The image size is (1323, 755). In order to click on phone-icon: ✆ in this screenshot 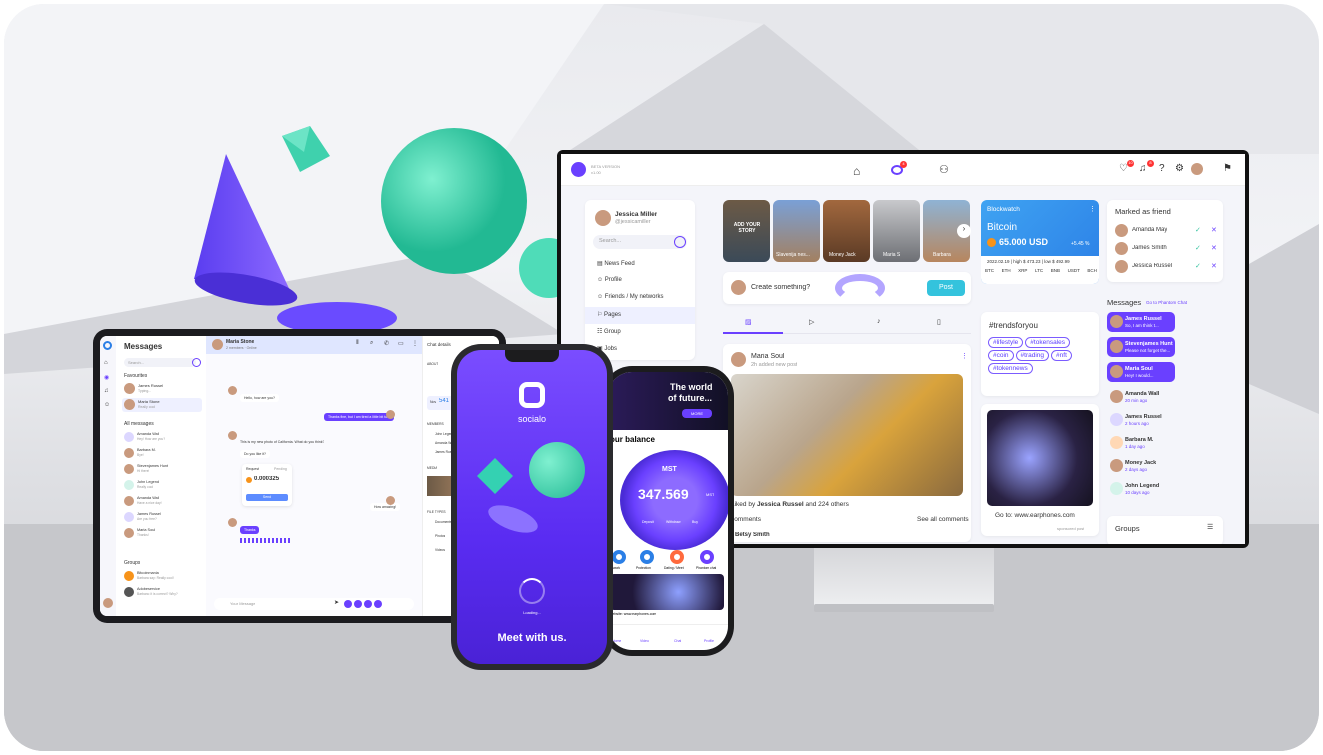, I will do `click(386, 343)`.